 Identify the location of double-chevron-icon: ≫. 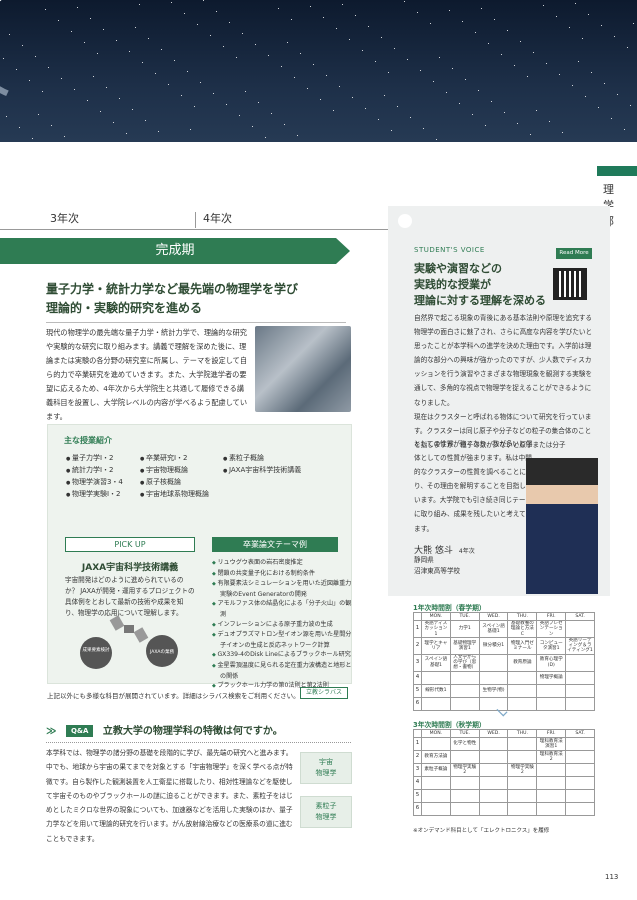
(51, 731).